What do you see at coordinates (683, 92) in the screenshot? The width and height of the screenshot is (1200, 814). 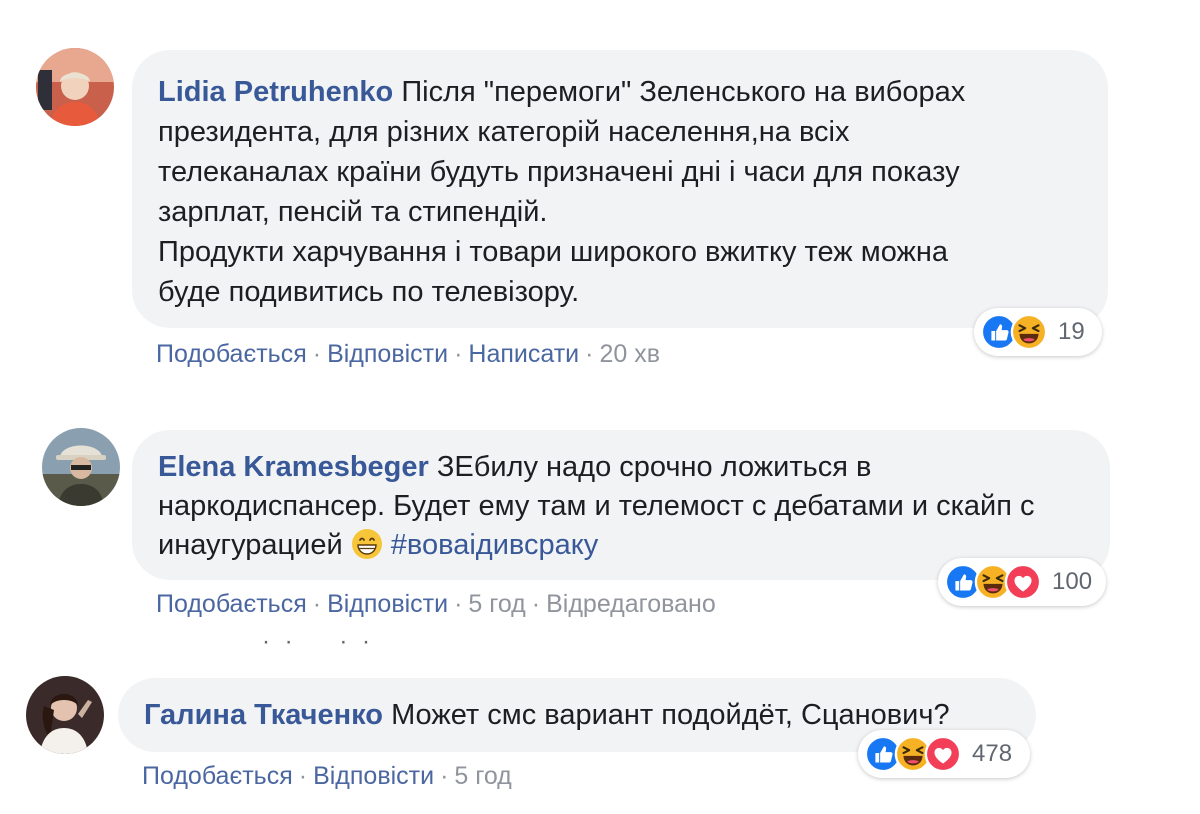 I see `comment-text-line: Після "перемоги" Зеленського на виборах` at bounding box center [683, 92].